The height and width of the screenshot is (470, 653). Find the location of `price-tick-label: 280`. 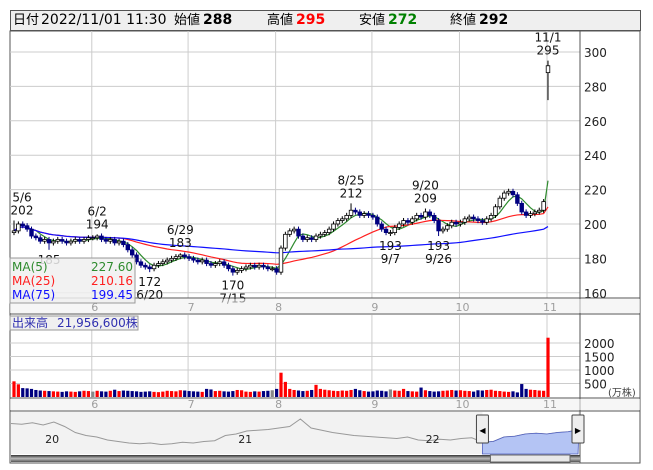

price-tick-label: 280 is located at coordinates (595, 87).